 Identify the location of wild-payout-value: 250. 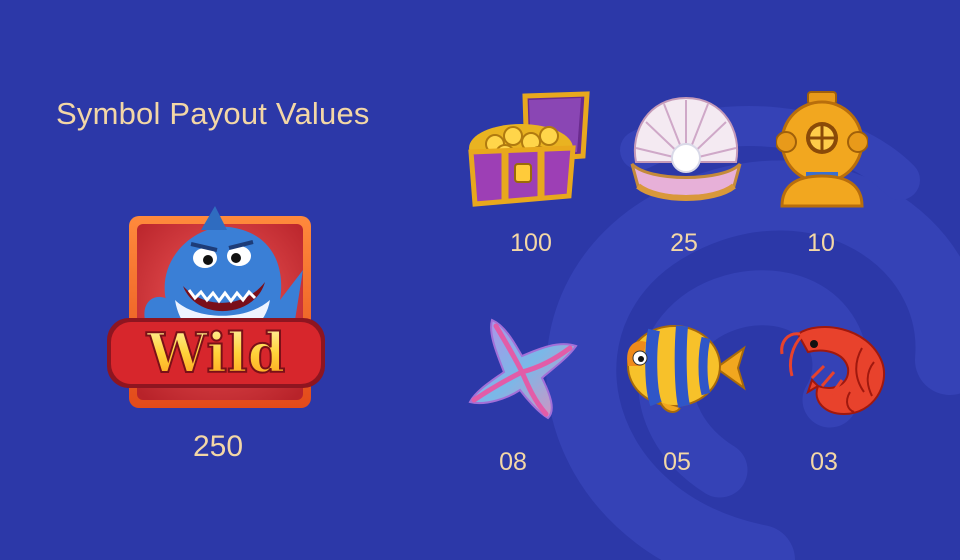
(218, 446).